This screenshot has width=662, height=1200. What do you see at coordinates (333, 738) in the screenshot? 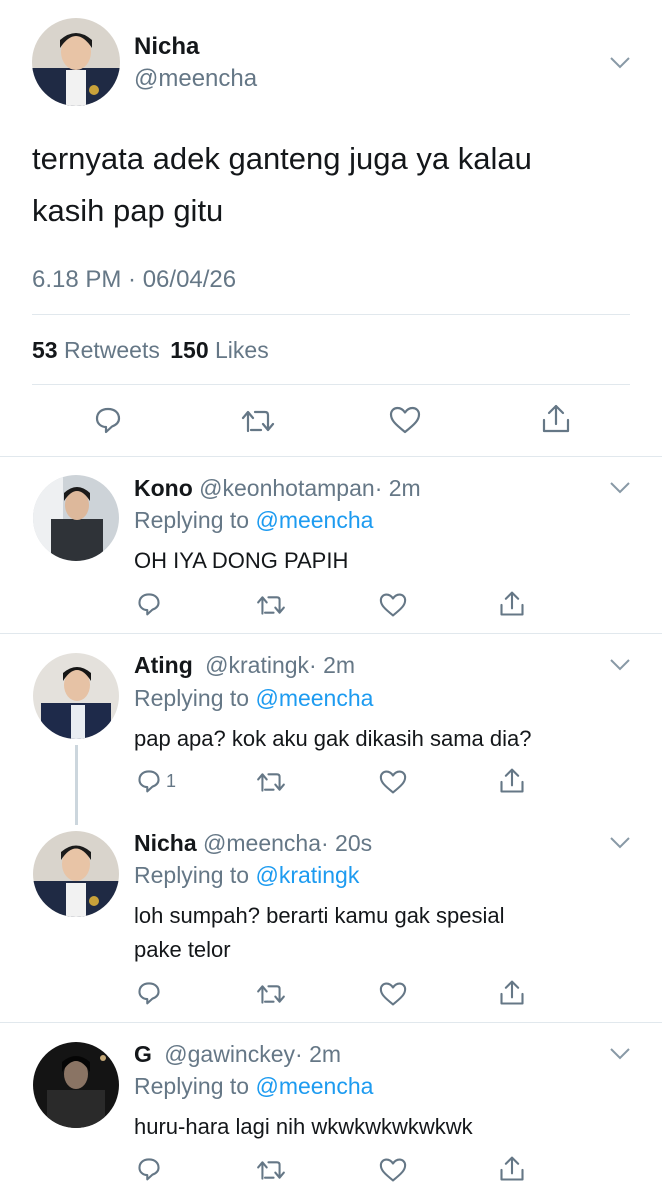
I see `reply-text: pap apa? kok aku gak dikasih sama dia?` at bounding box center [333, 738].